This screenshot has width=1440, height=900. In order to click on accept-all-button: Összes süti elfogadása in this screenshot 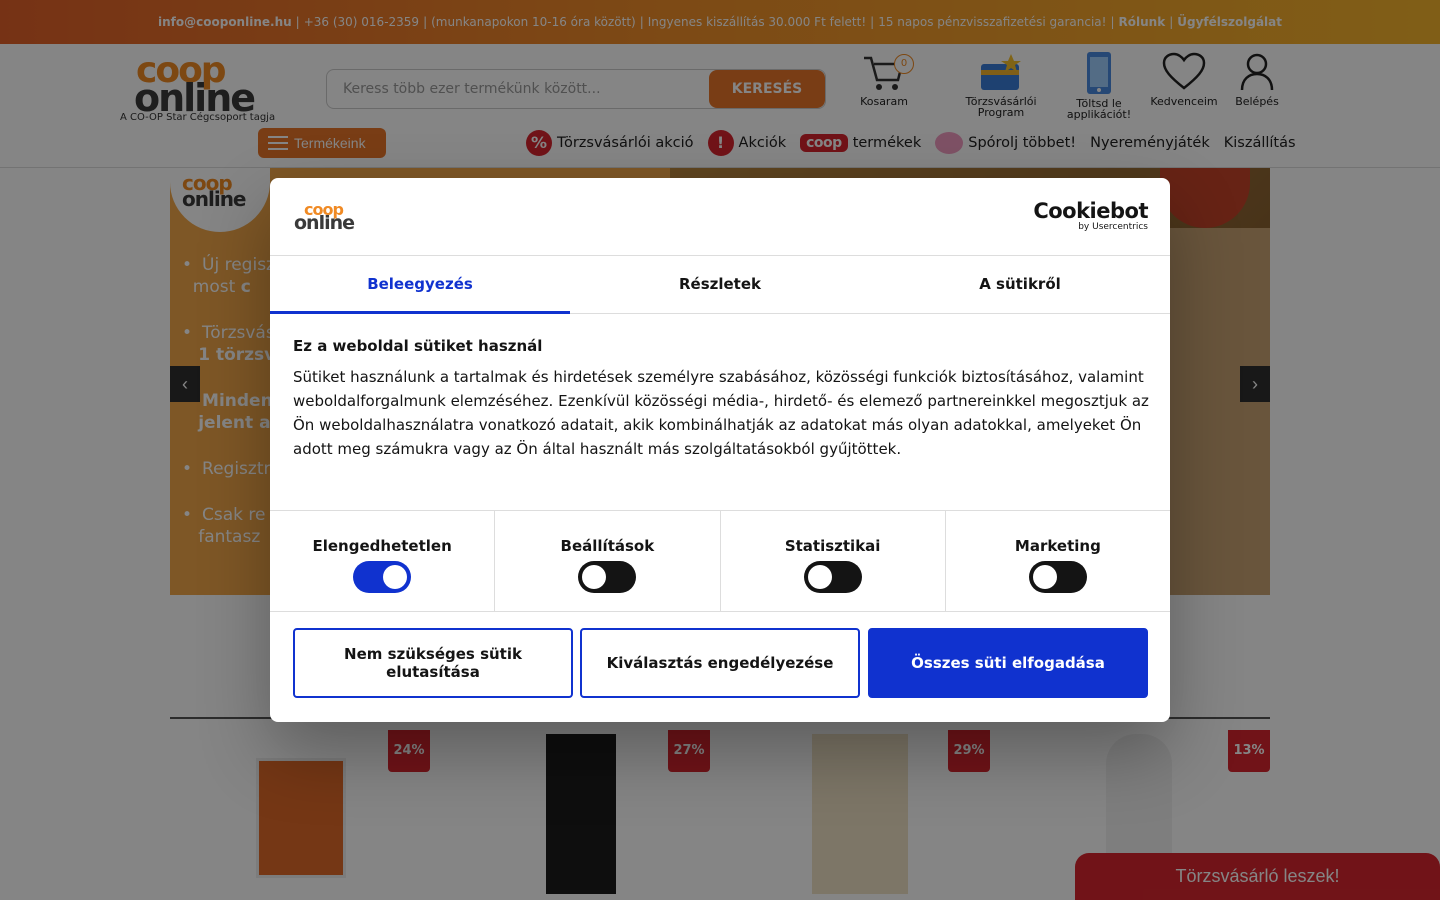, I will do `click(1008, 663)`.